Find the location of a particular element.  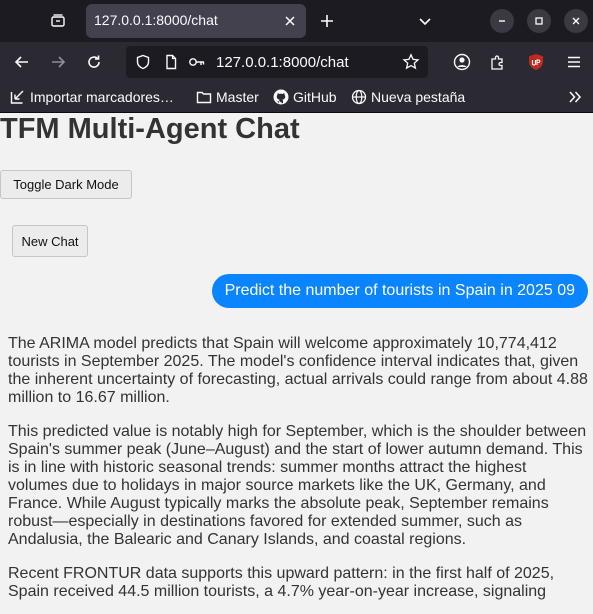

extensions-button is located at coordinates (498, 62).